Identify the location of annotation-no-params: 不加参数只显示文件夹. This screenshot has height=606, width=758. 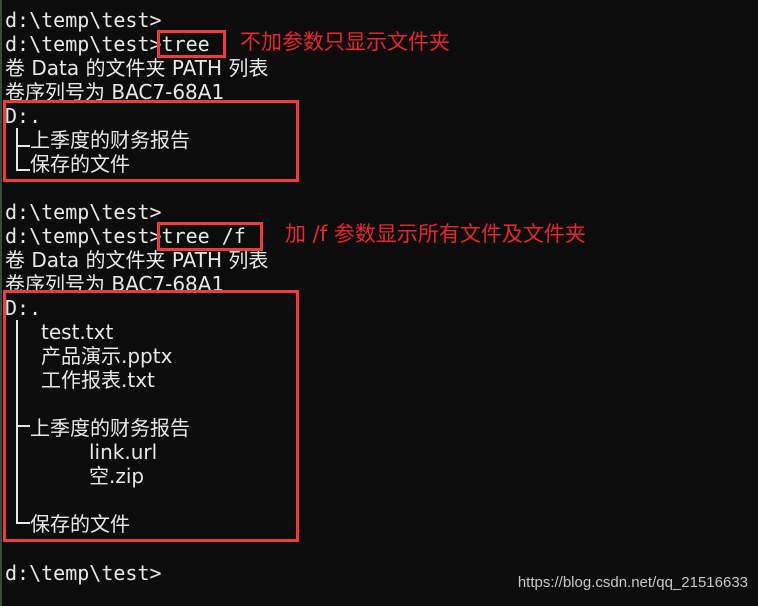
(345, 42).